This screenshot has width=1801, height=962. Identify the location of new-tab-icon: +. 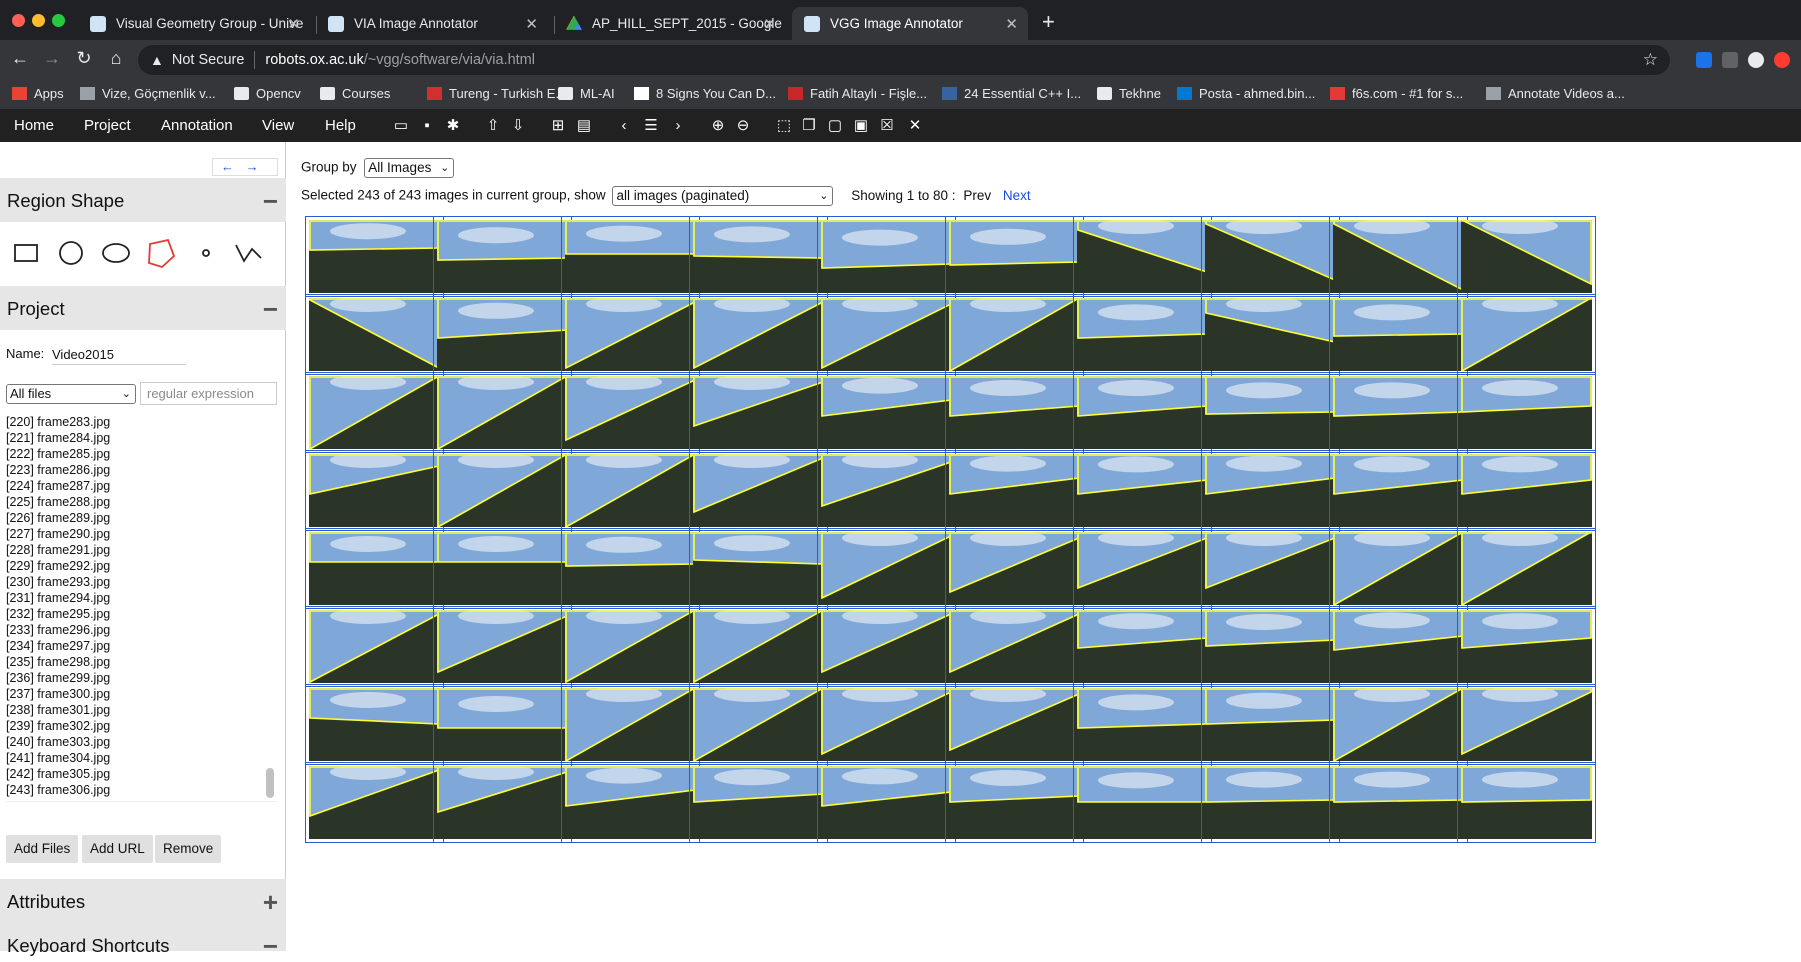
(1048, 22).